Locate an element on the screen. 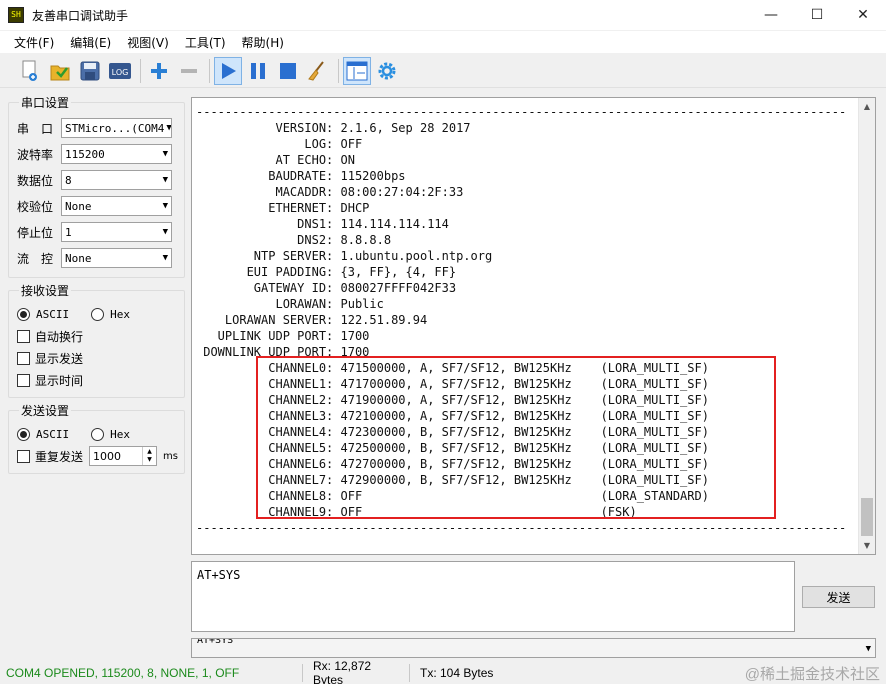  send-settings-title: 发送设置 is located at coordinates (45, 411).